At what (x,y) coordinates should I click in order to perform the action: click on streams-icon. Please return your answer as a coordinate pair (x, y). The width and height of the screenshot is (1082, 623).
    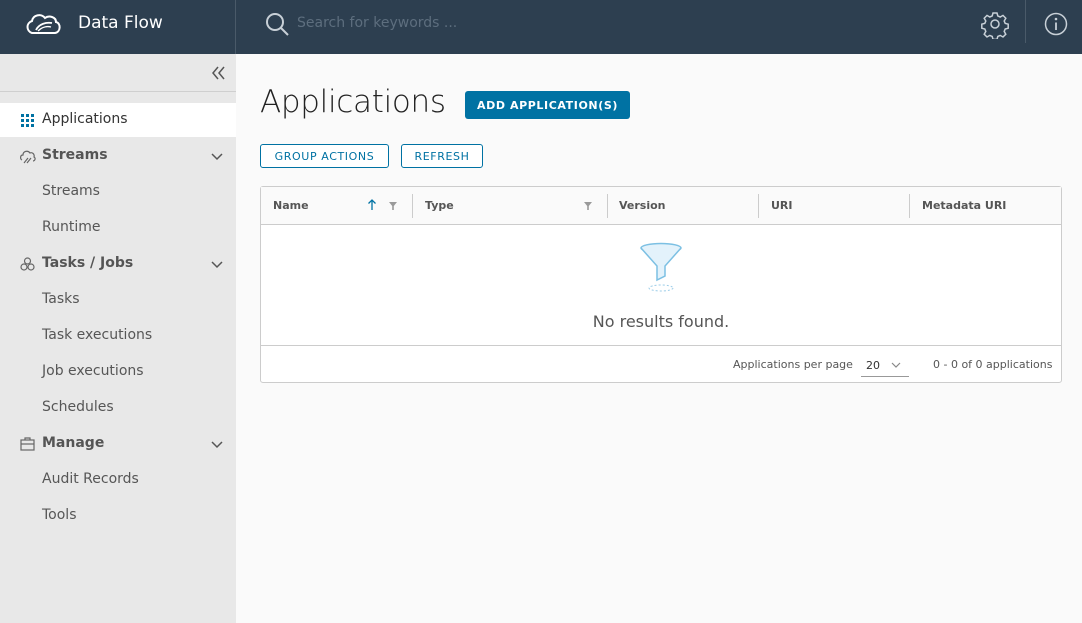
    Looking at the image, I should click on (28, 157).